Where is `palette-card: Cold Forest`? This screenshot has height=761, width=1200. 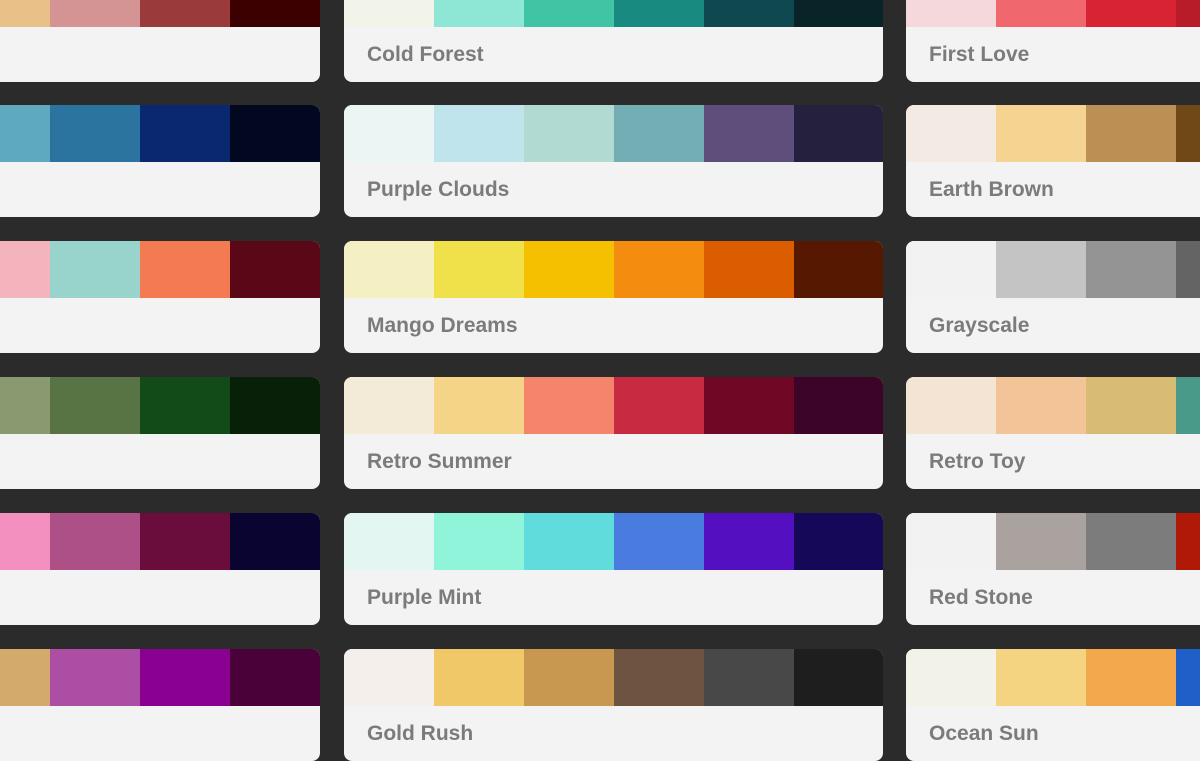
palette-card: Cold Forest is located at coordinates (613, 41).